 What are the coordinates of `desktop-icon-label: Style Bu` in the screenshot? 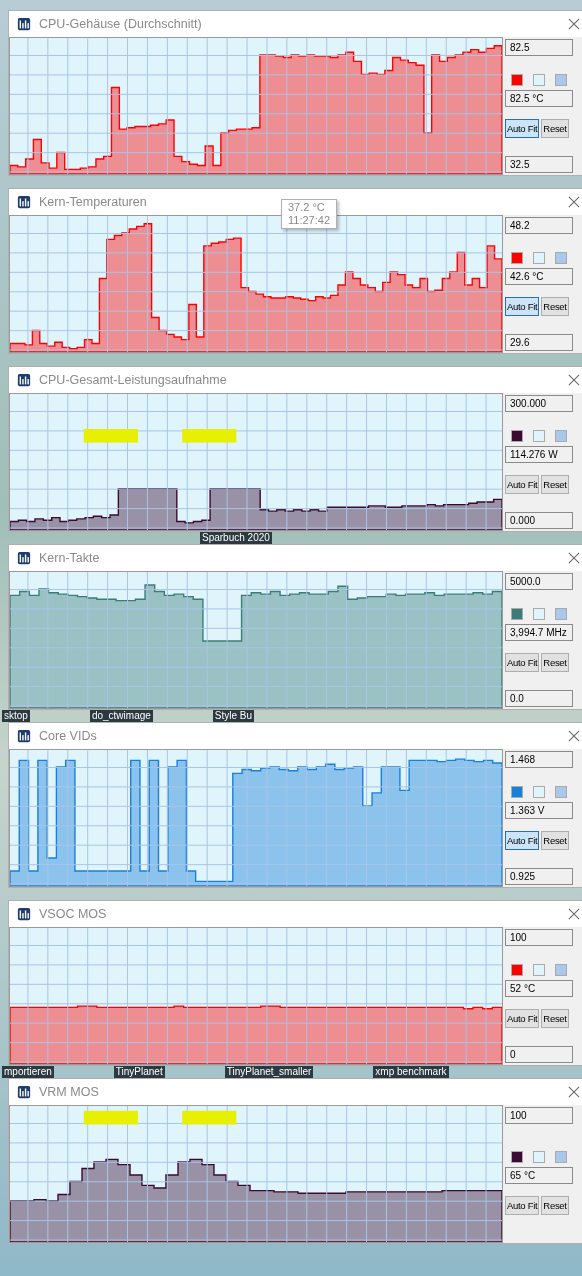 It's located at (233, 716).